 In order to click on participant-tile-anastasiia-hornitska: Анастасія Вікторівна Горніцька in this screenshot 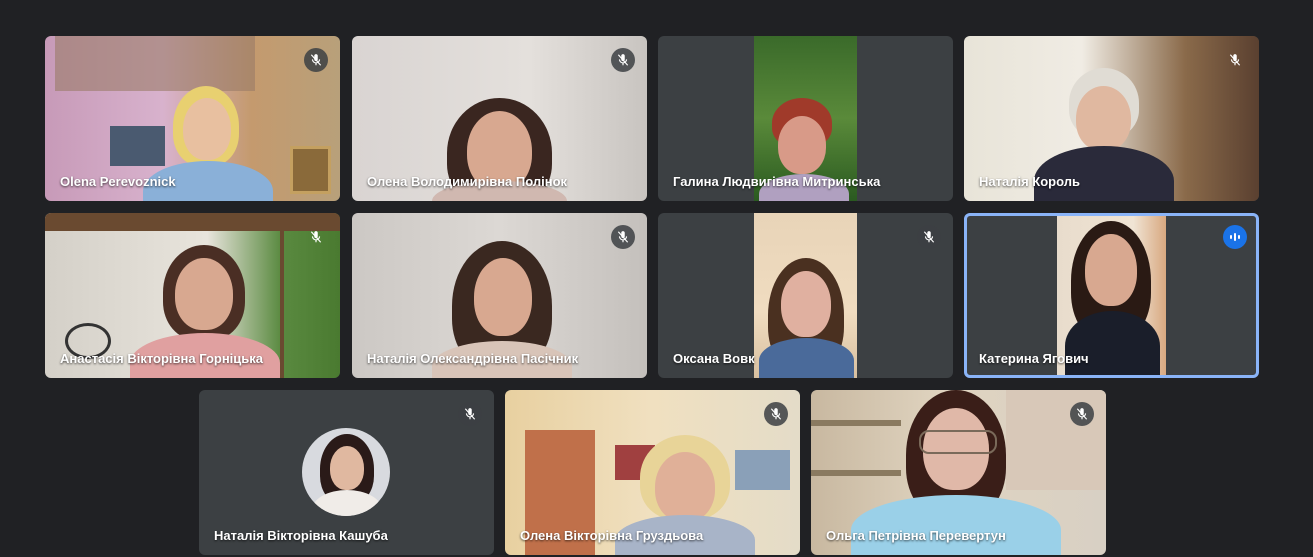, I will do `click(192, 295)`.